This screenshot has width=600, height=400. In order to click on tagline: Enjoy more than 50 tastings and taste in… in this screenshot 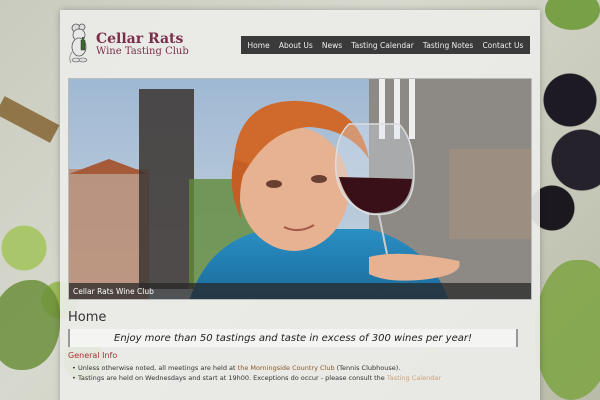, I will do `click(293, 338)`.